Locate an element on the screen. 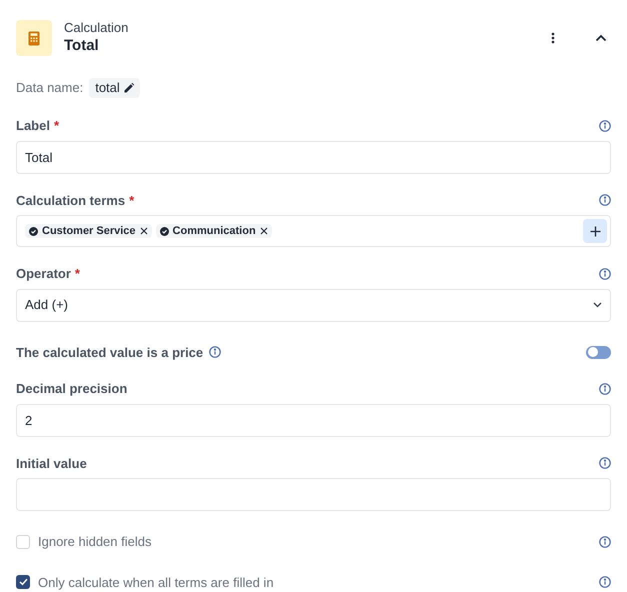 Image resolution: width=627 pixels, height=592 pixels. checkbox-label: Only calculate when all terms are filled in is located at coordinates (156, 583).